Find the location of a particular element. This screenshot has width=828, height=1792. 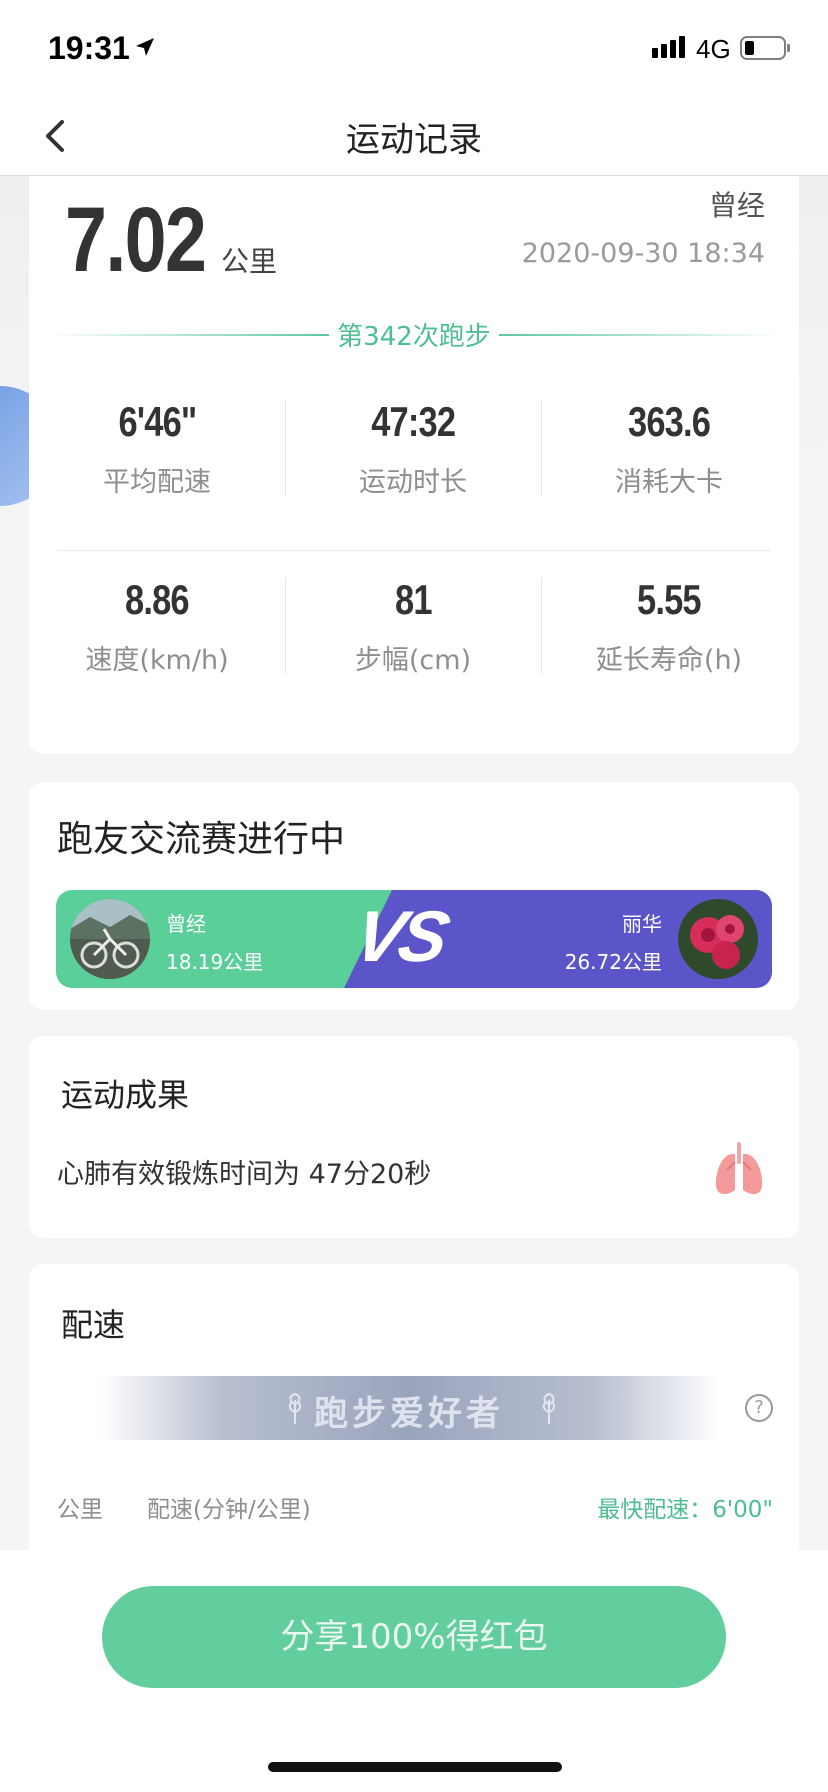

player-distance: 18.19公里 is located at coordinates (215, 962).